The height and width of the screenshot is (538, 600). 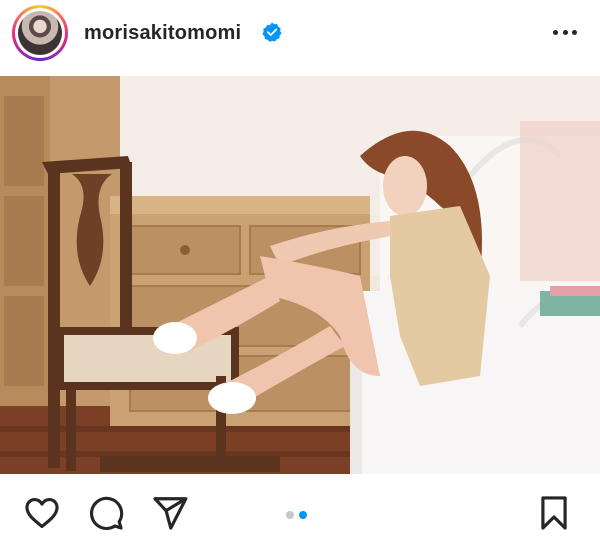 What do you see at coordinates (296, 515) in the screenshot?
I see `carousel-indicator` at bounding box center [296, 515].